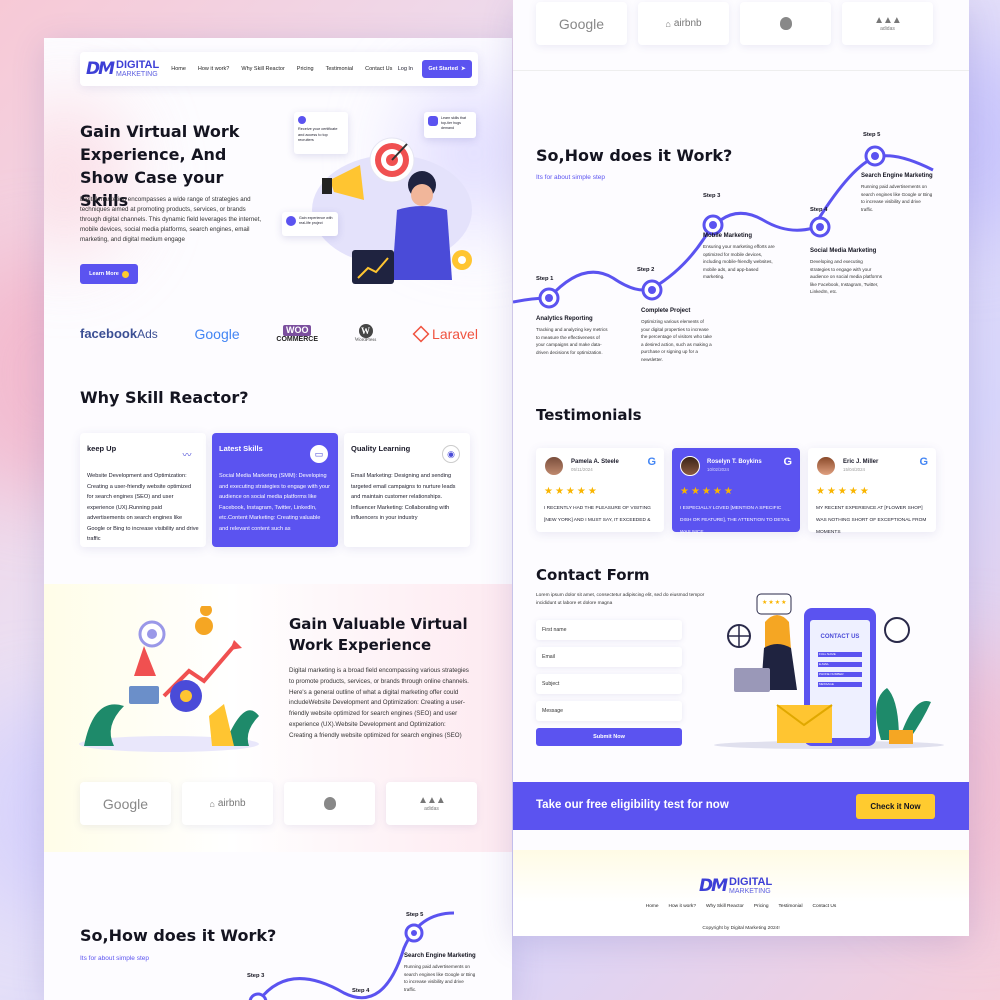 The height and width of the screenshot is (1000, 1000). What do you see at coordinates (433, 121) in the screenshot?
I see `skills-icon` at bounding box center [433, 121].